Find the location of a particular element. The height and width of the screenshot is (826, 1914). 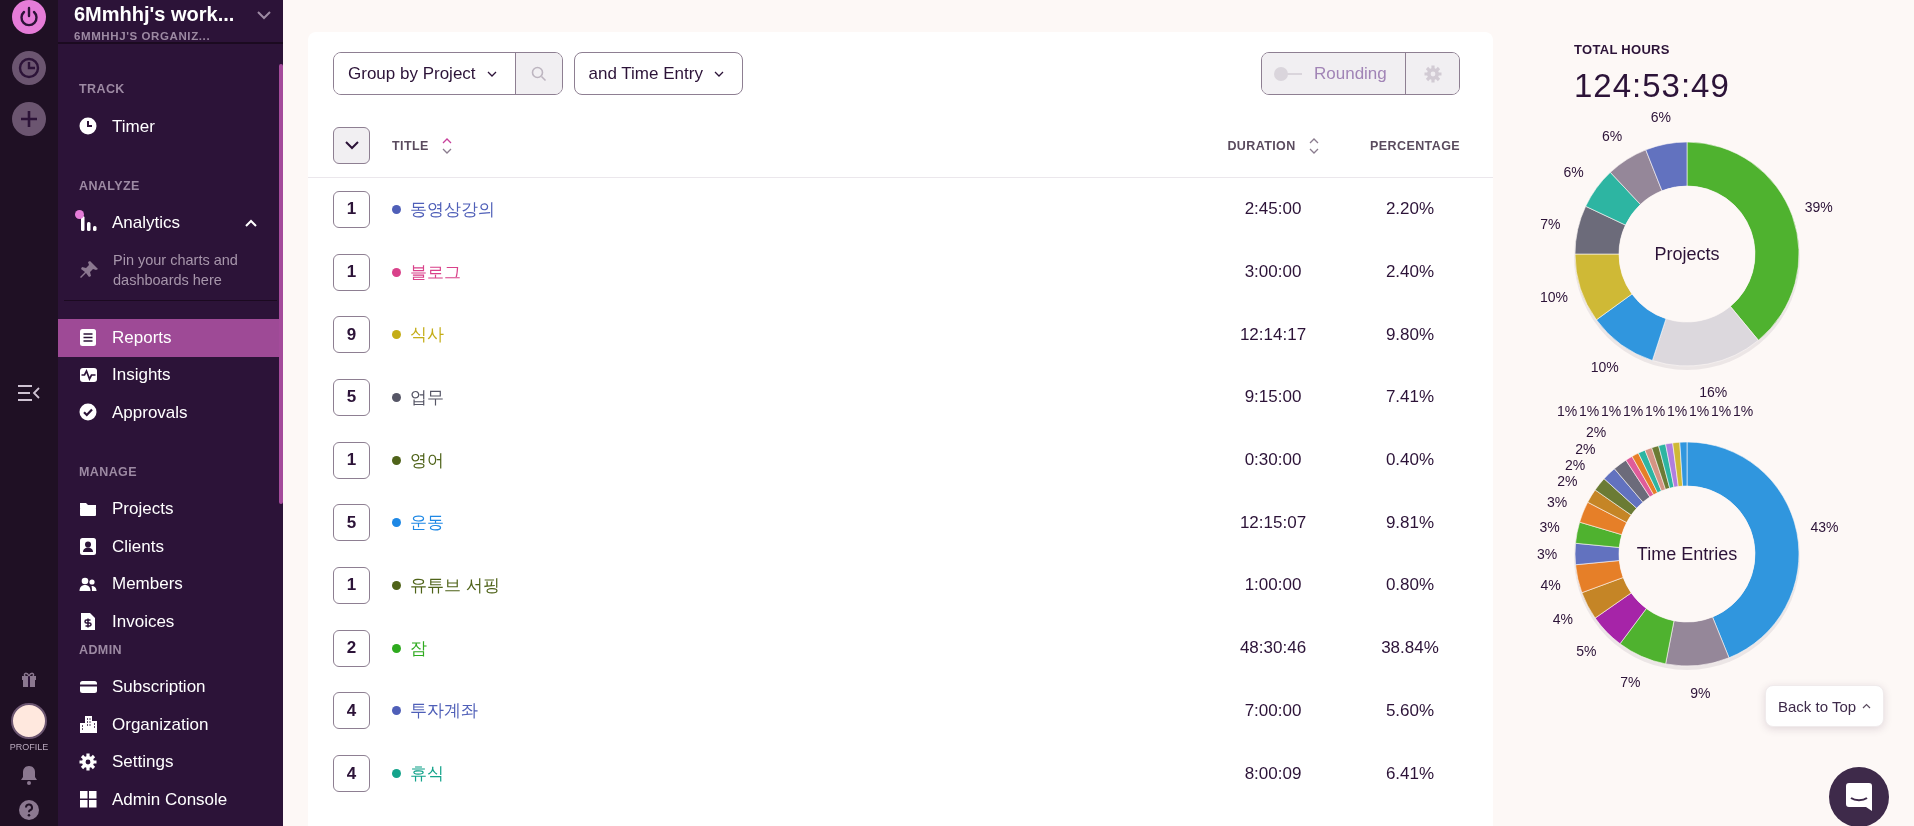

back-to-top-button: Back to Top is located at coordinates (1825, 706).